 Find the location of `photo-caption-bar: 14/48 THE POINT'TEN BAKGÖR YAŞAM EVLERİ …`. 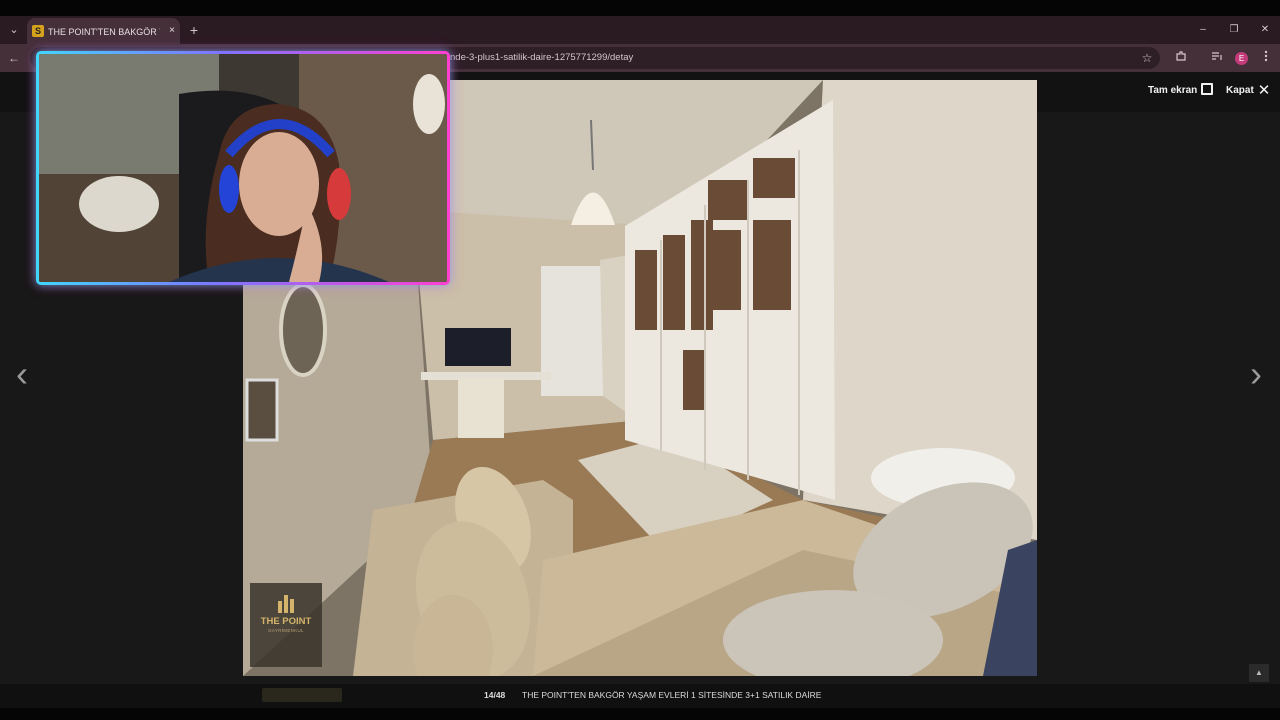

photo-caption-bar: 14/48 THE POINT'TEN BAKGÖR YAŞAM EVLERİ … is located at coordinates (640, 696).